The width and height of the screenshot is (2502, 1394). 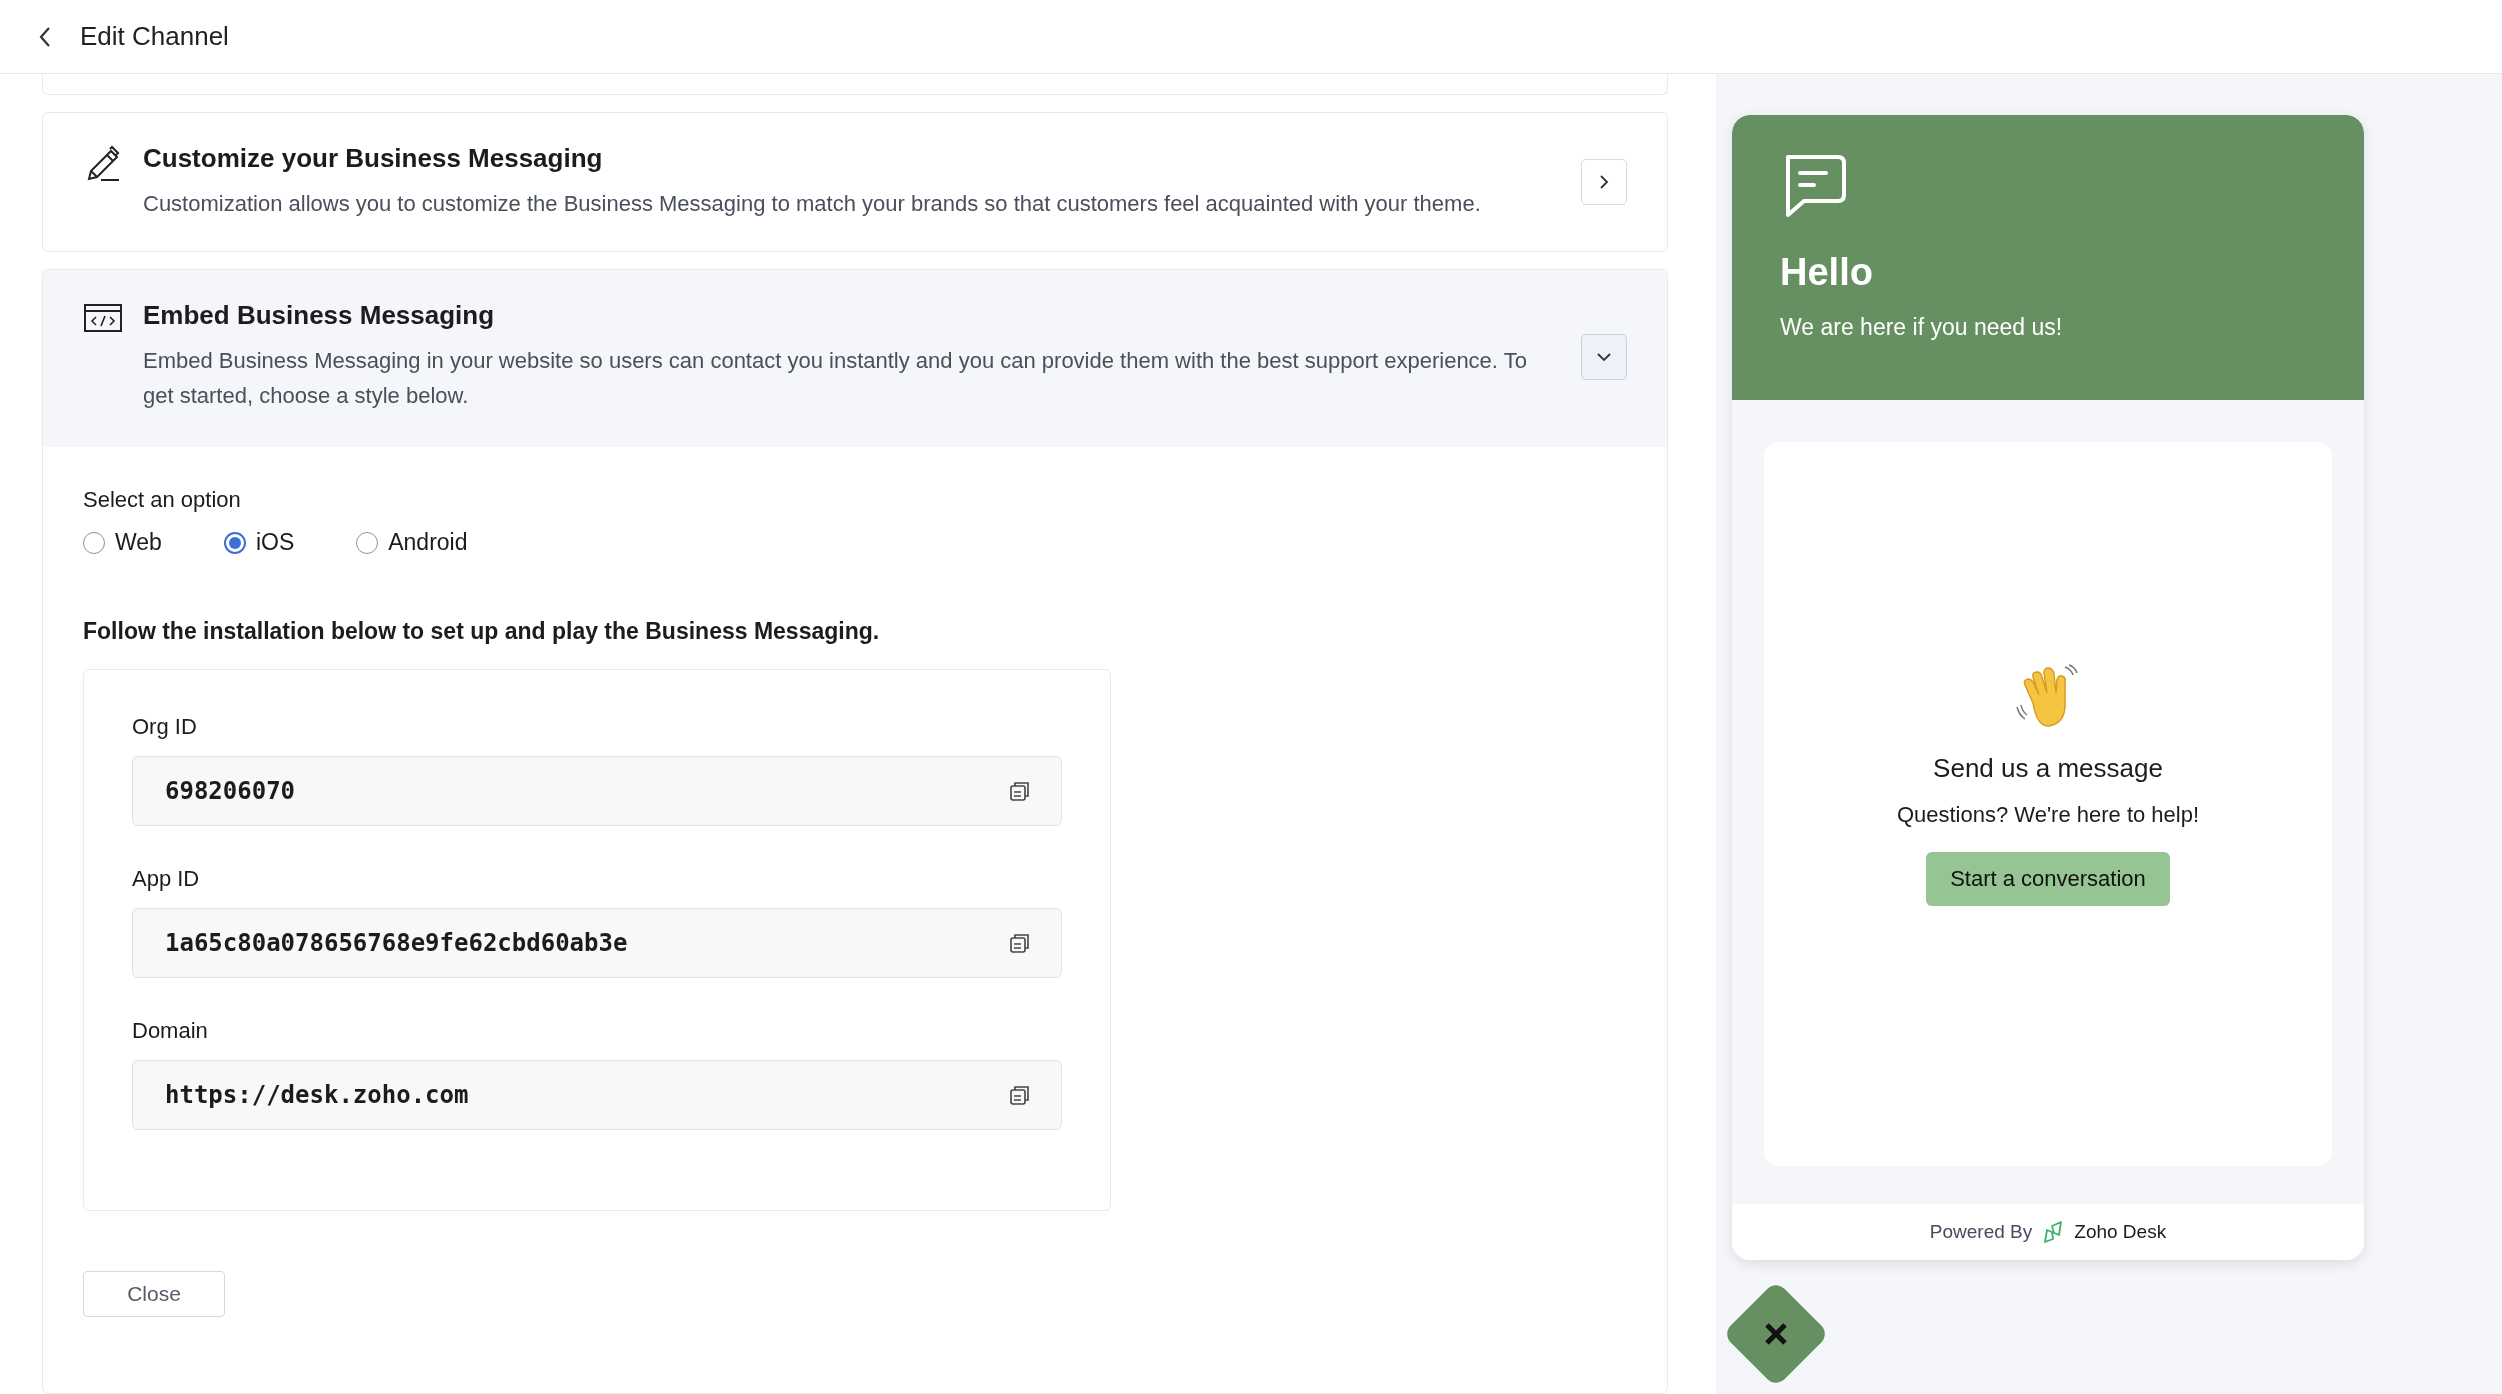 I want to click on section-description: Embed Business Messaging in your website so users can contact you instantly and you can provide them with the best support experience. To get started, choose a style below., so click(x=835, y=378).